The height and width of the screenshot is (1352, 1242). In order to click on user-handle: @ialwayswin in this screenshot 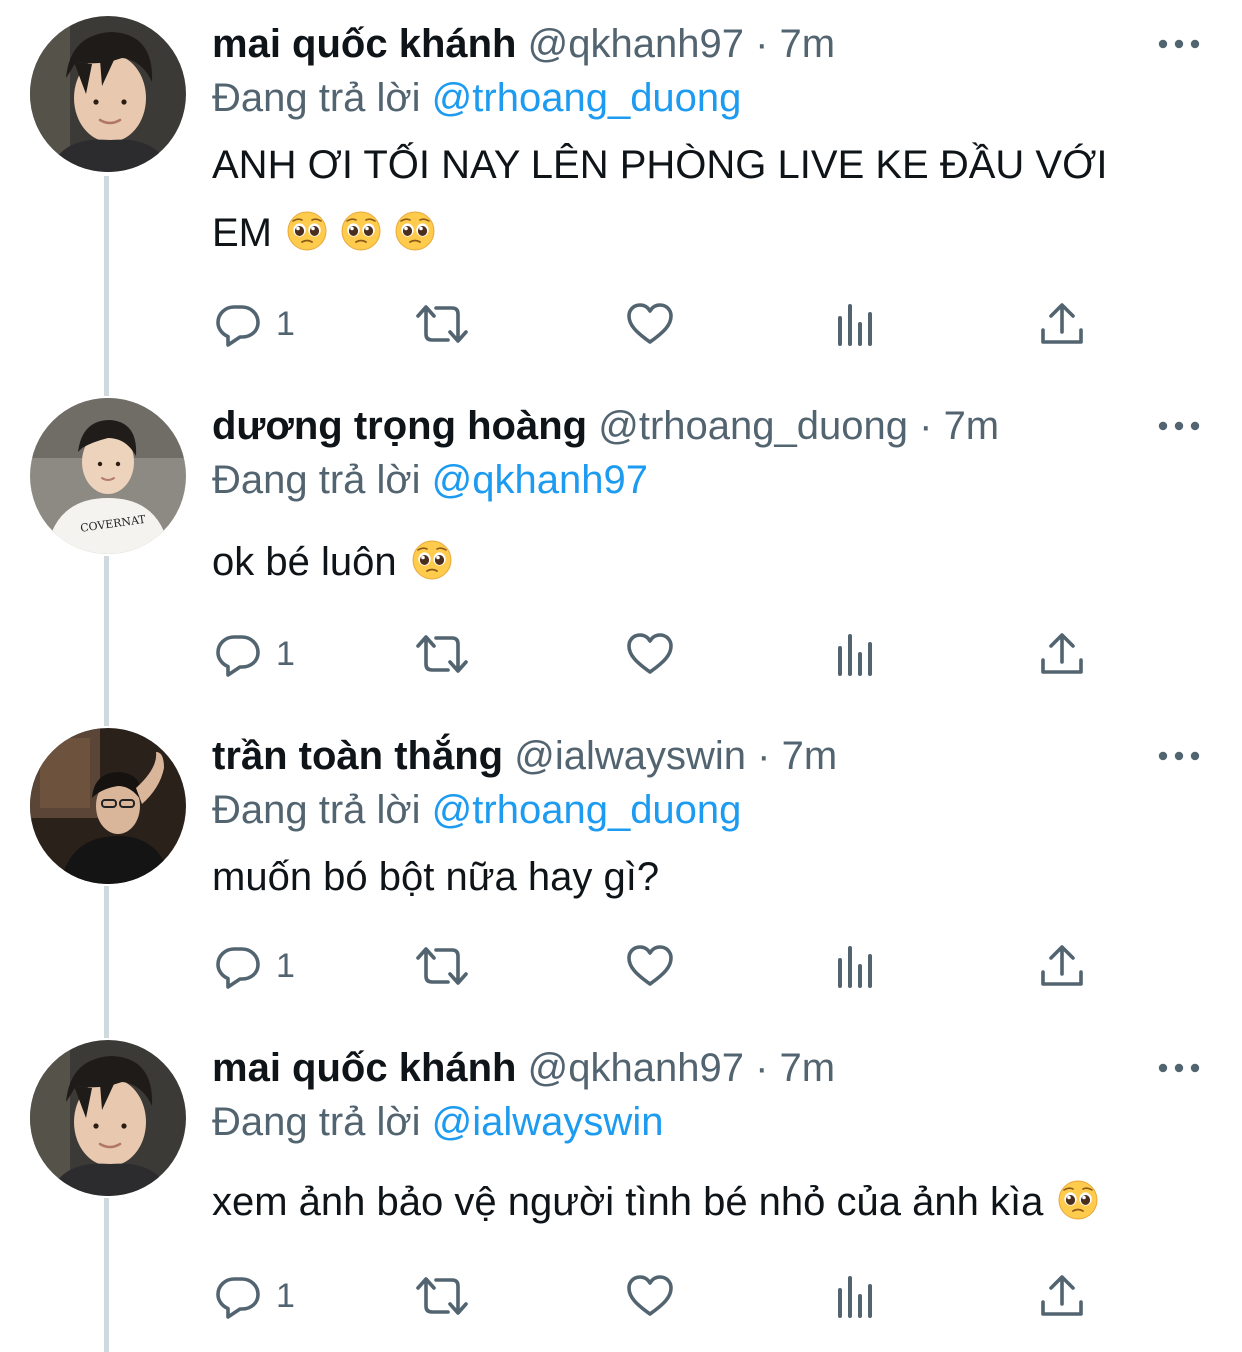, I will do `click(630, 756)`.